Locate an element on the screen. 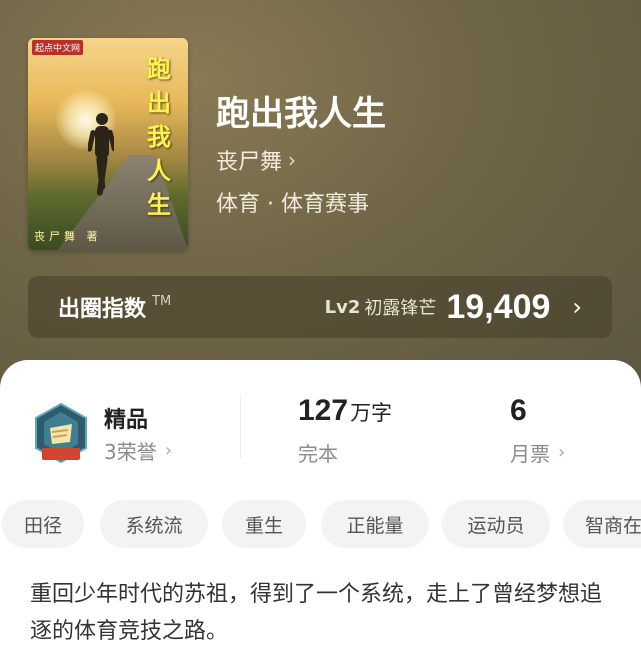 The width and height of the screenshot is (641, 657). cover-runner is located at coordinates (101, 154).